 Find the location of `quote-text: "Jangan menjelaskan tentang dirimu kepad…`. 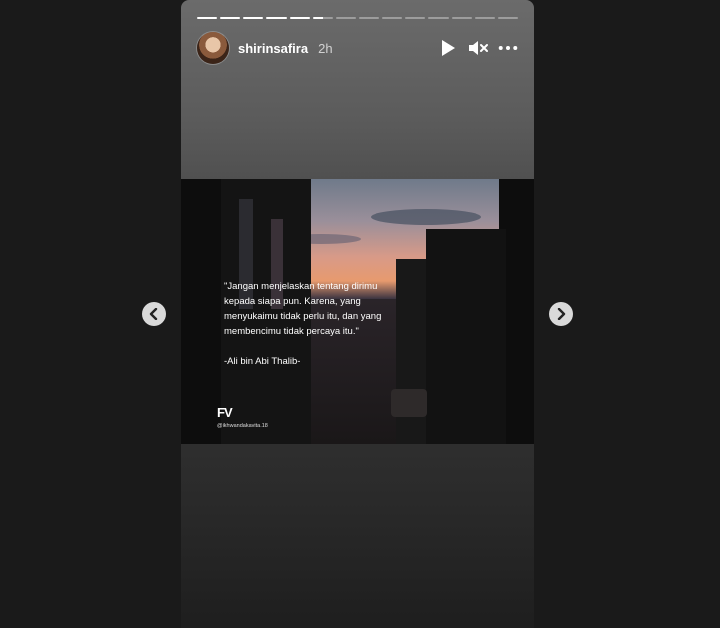

quote-text: "Jangan menjelaskan tentang dirimu kepad… is located at coordinates (303, 309).